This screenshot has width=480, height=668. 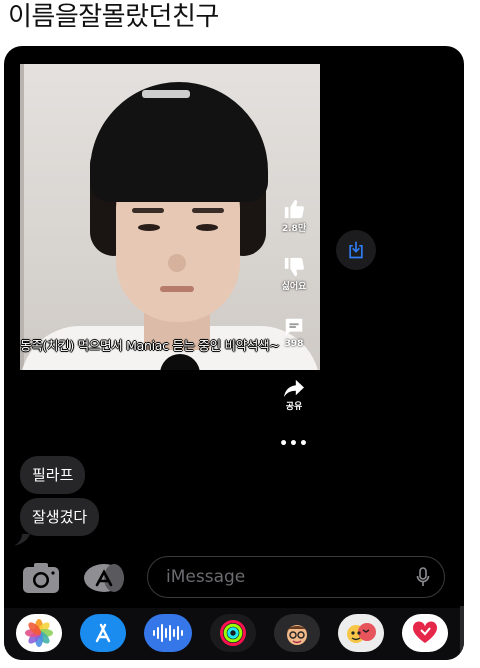 What do you see at coordinates (297, 633) in the screenshot?
I see `memoji-icon` at bounding box center [297, 633].